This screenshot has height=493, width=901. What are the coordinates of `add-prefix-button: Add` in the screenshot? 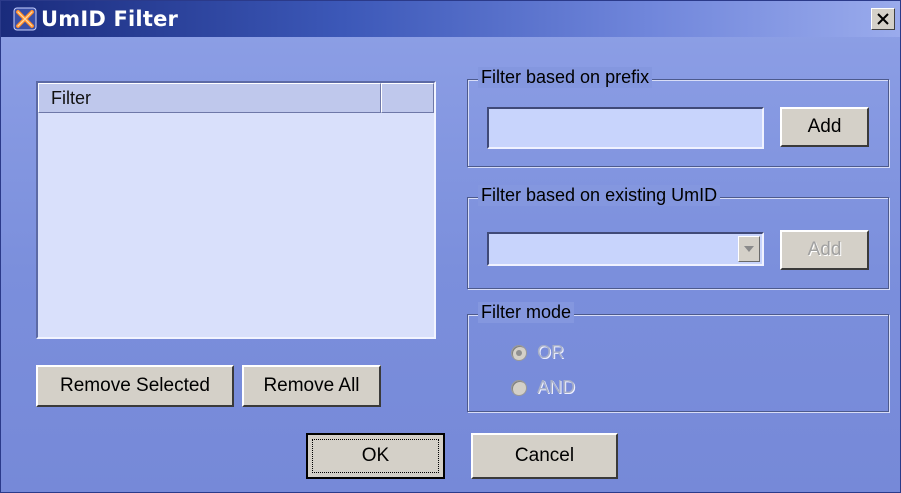 It's located at (824, 127).